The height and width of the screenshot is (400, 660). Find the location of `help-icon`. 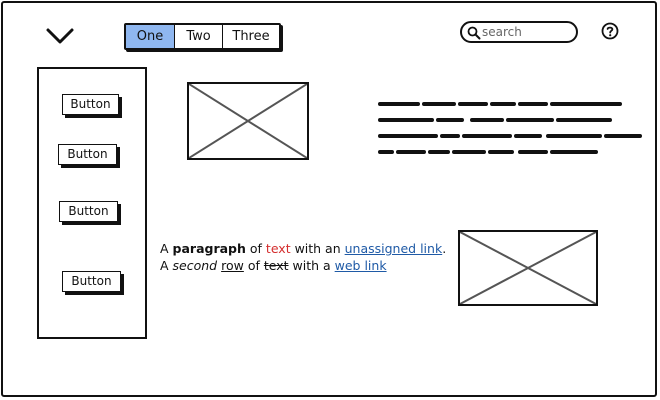

help-icon is located at coordinates (610, 31).